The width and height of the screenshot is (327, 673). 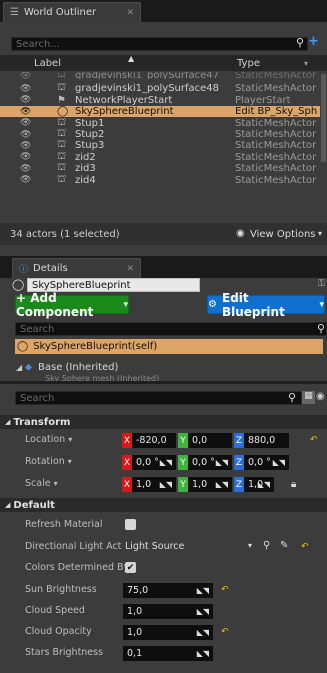 What do you see at coordinates (163, 267) in the screenshot?
I see `details-tab-bar: ⓘ Details ✕` at bounding box center [163, 267].